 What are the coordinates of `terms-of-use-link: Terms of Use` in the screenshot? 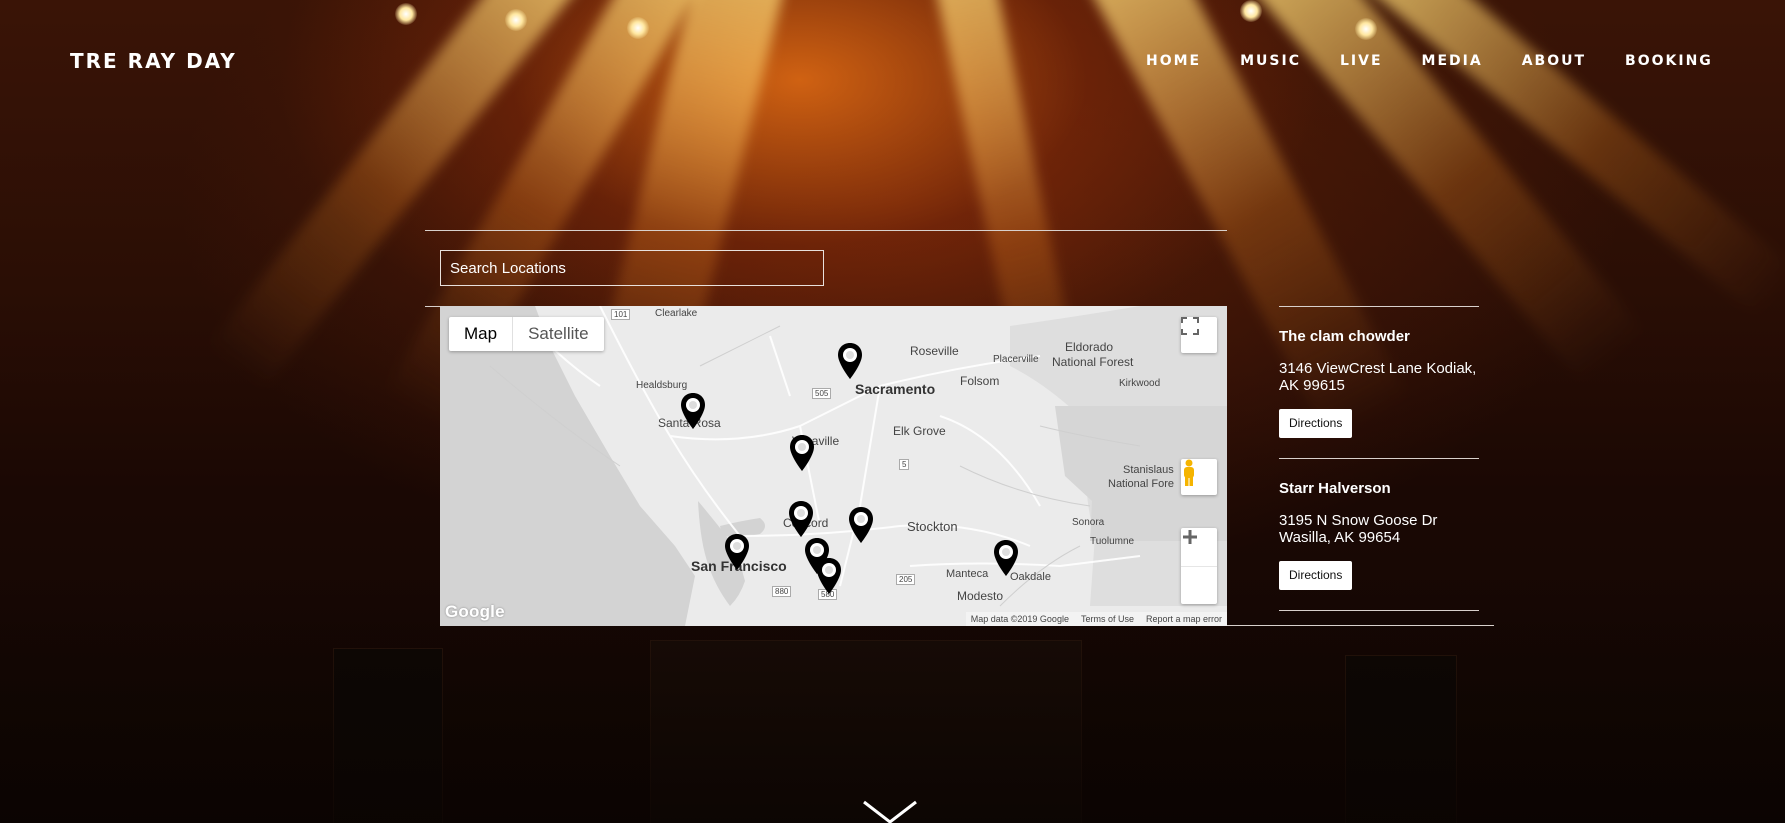 It's located at (1107, 619).